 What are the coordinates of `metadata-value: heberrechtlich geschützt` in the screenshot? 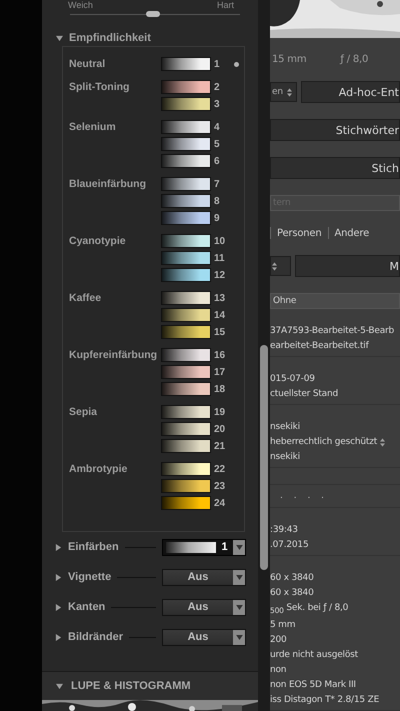 It's located at (324, 442).